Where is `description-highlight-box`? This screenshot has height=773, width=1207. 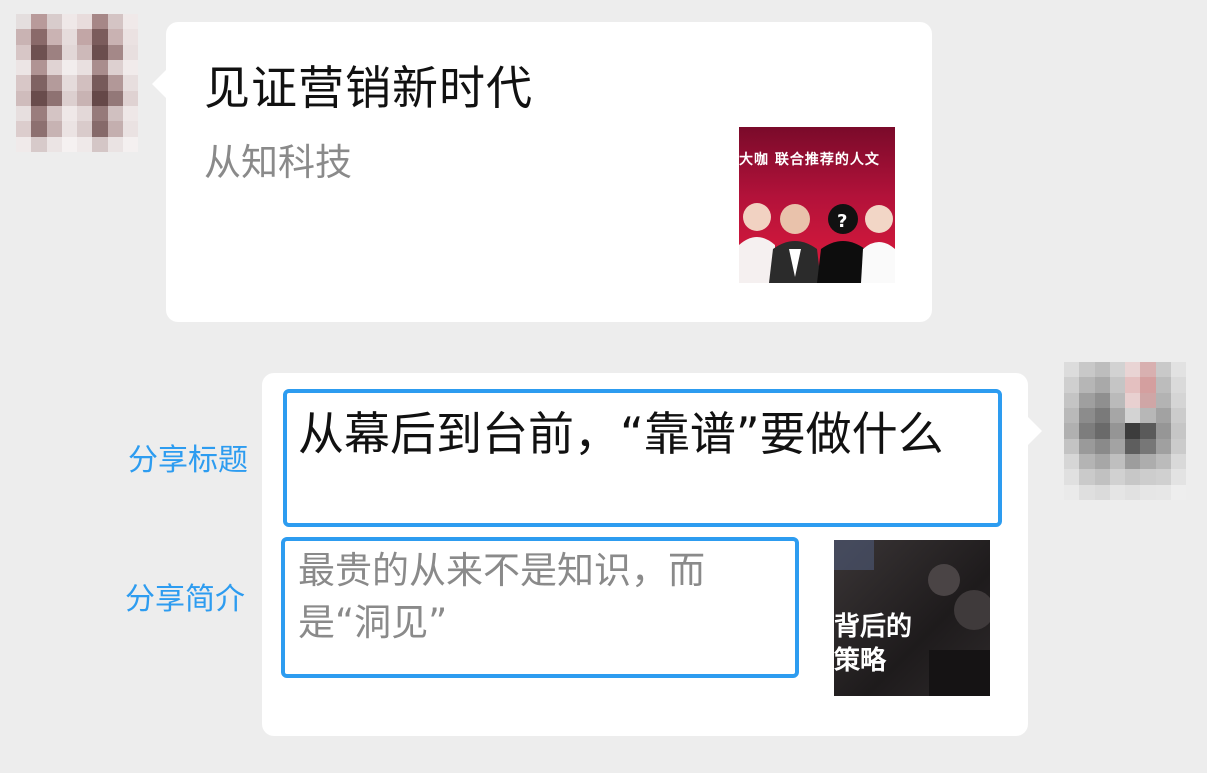
description-highlight-box is located at coordinates (540, 607).